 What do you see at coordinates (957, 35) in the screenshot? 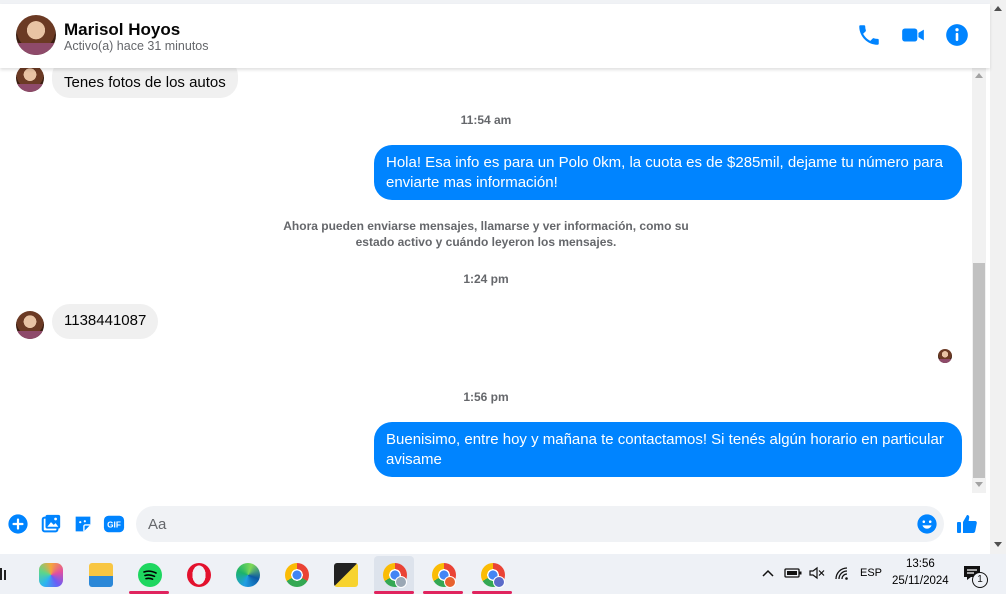
I see `info-icon` at bounding box center [957, 35].